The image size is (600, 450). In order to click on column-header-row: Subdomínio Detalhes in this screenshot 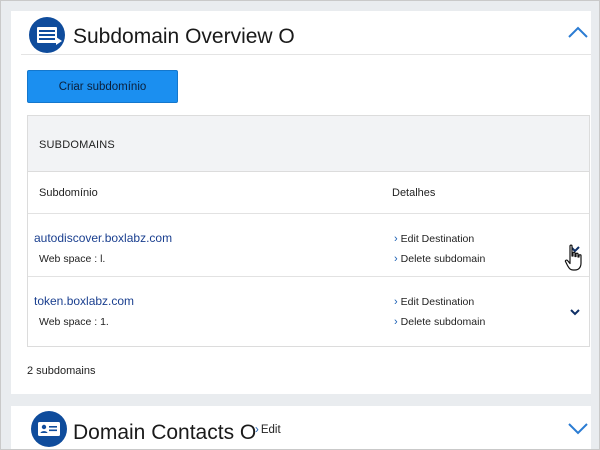, I will do `click(308, 193)`.